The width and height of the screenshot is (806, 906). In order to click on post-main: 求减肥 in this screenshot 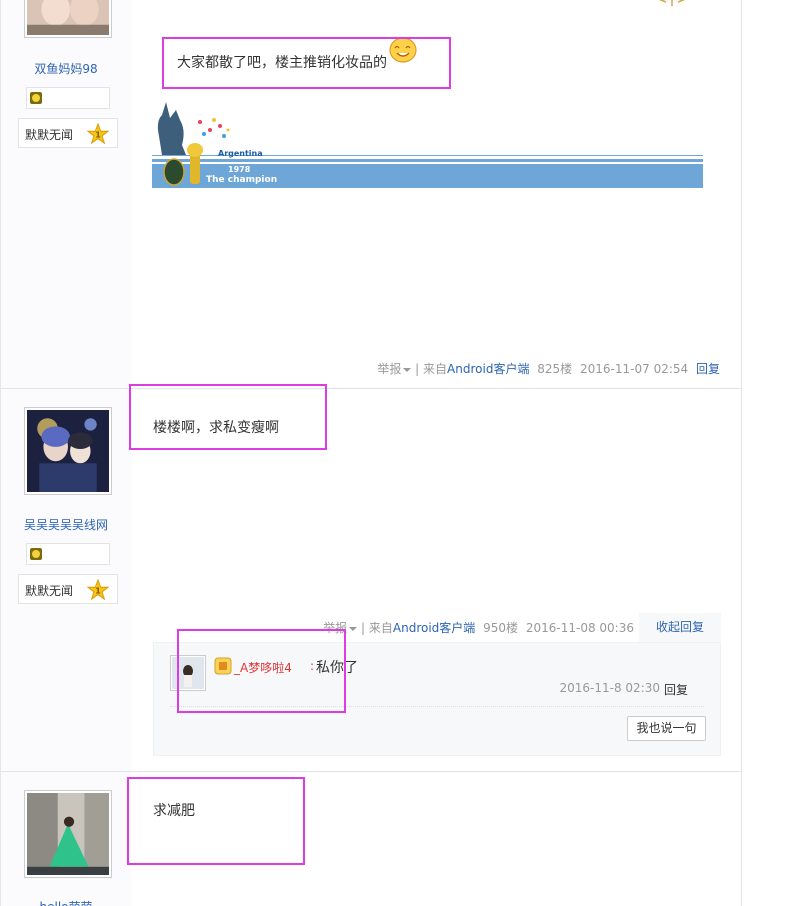, I will do `click(434, 839)`.